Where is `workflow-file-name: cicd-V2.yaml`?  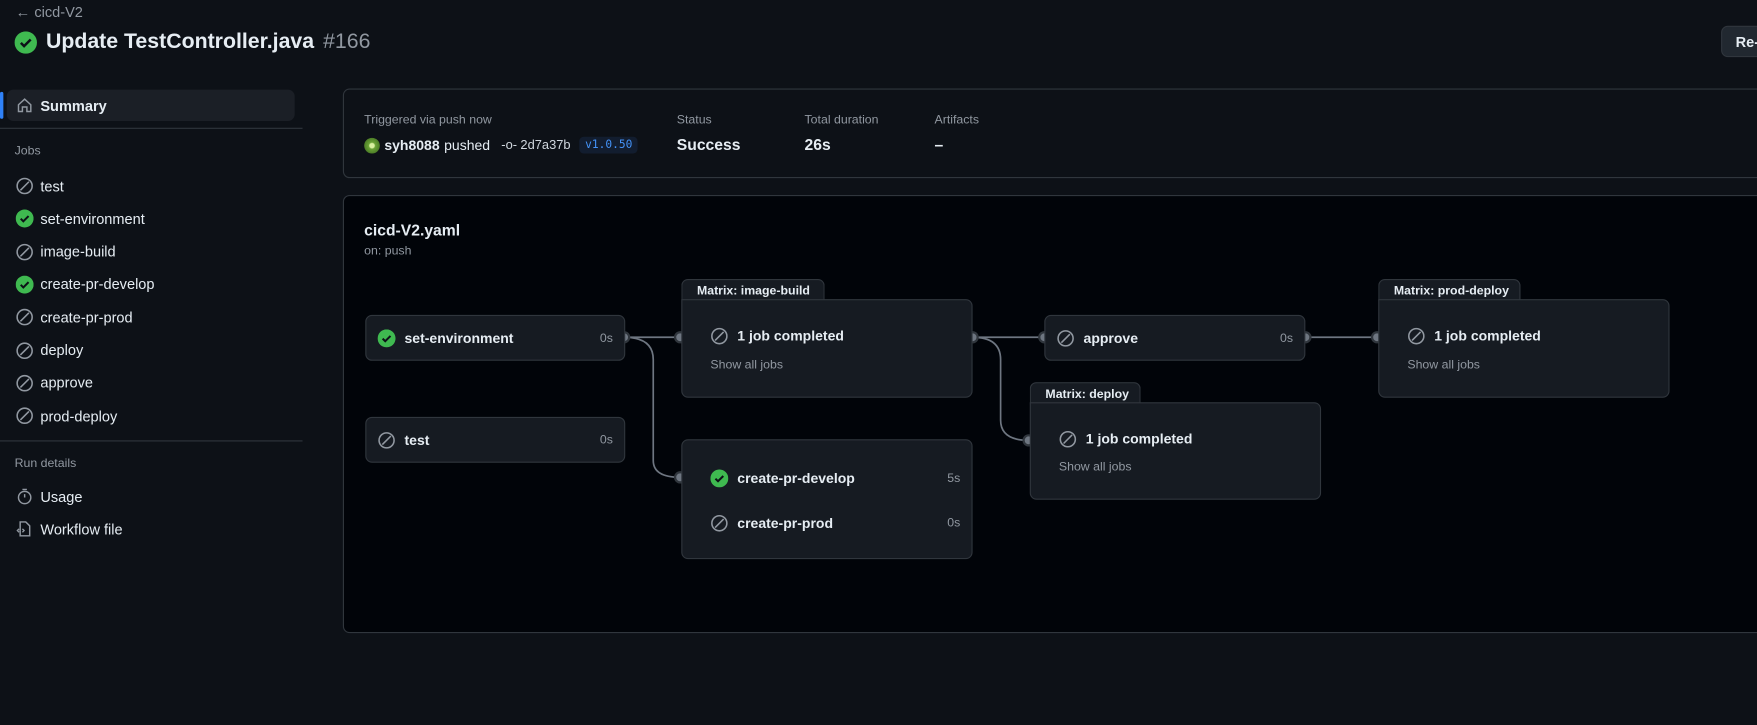
workflow-file-name: cicd-V2.yaml is located at coordinates (412, 229).